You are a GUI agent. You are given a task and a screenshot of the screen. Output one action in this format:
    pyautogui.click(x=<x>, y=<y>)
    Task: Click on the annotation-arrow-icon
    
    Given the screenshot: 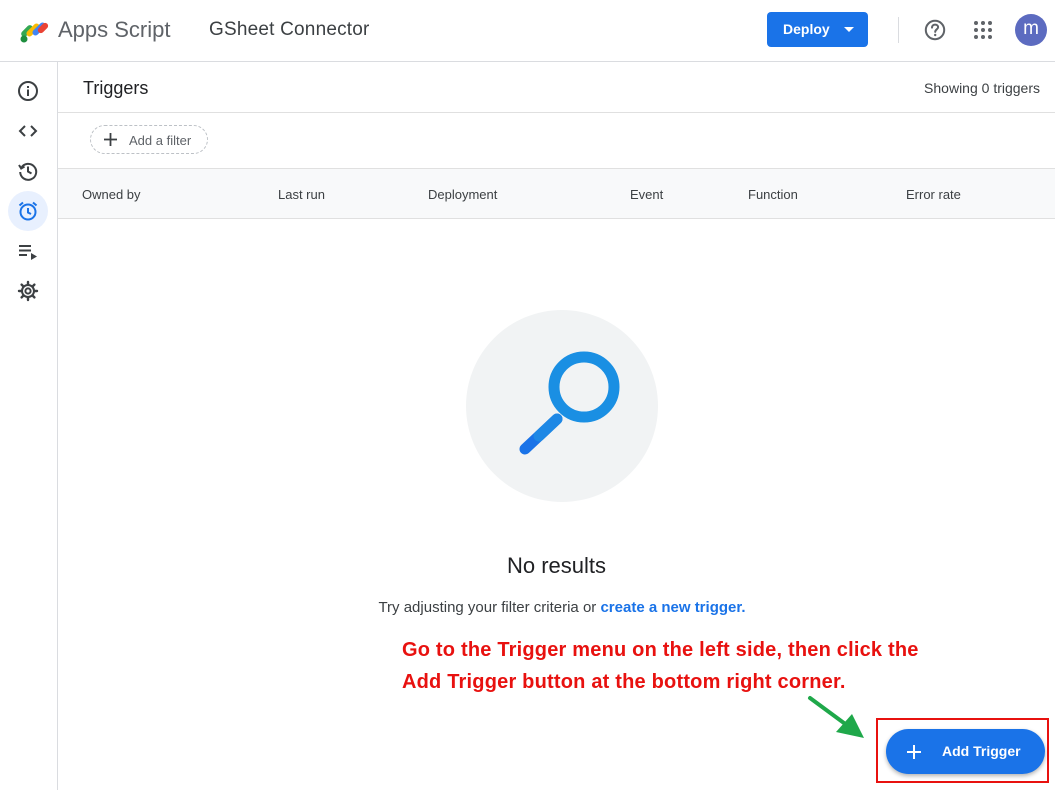 What is the action you would take?
    pyautogui.click(x=836, y=717)
    